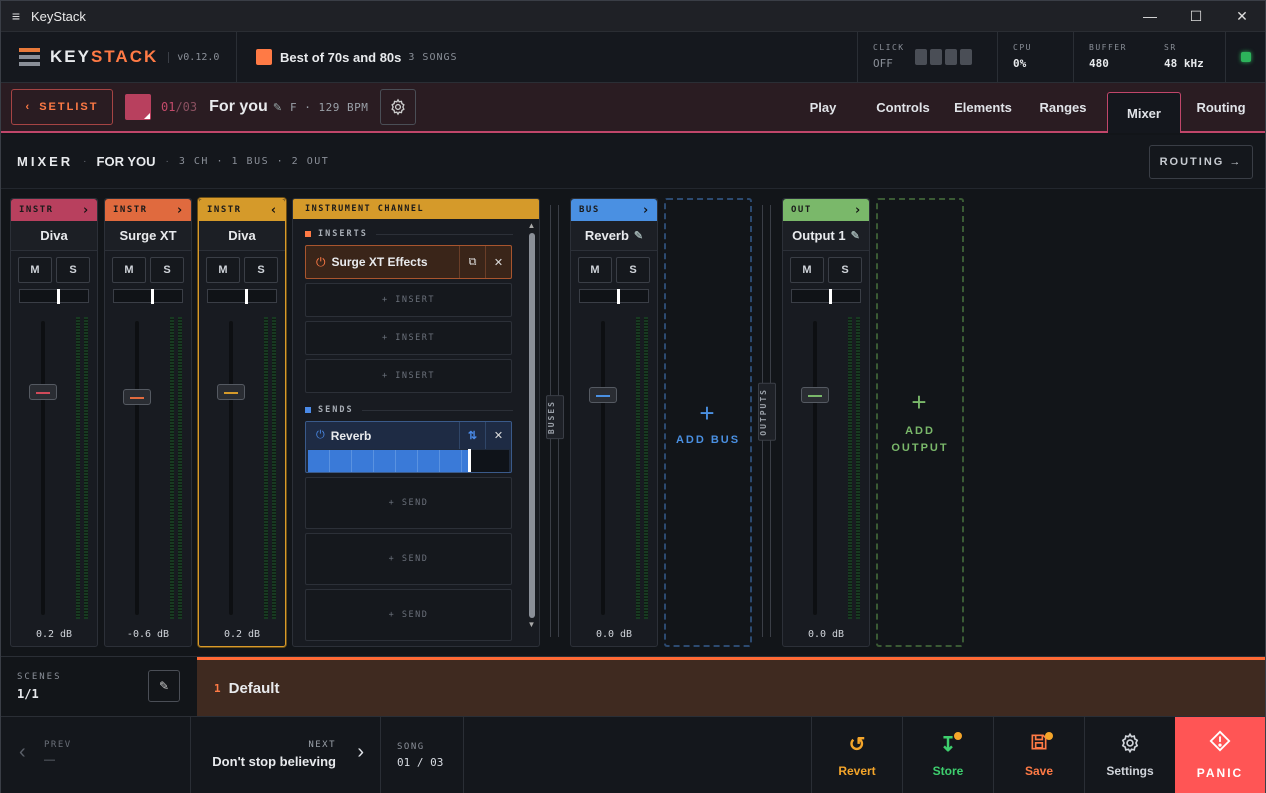 The width and height of the screenshot is (1266, 793). I want to click on scroll-up-icon: ▲, so click(531, 226).